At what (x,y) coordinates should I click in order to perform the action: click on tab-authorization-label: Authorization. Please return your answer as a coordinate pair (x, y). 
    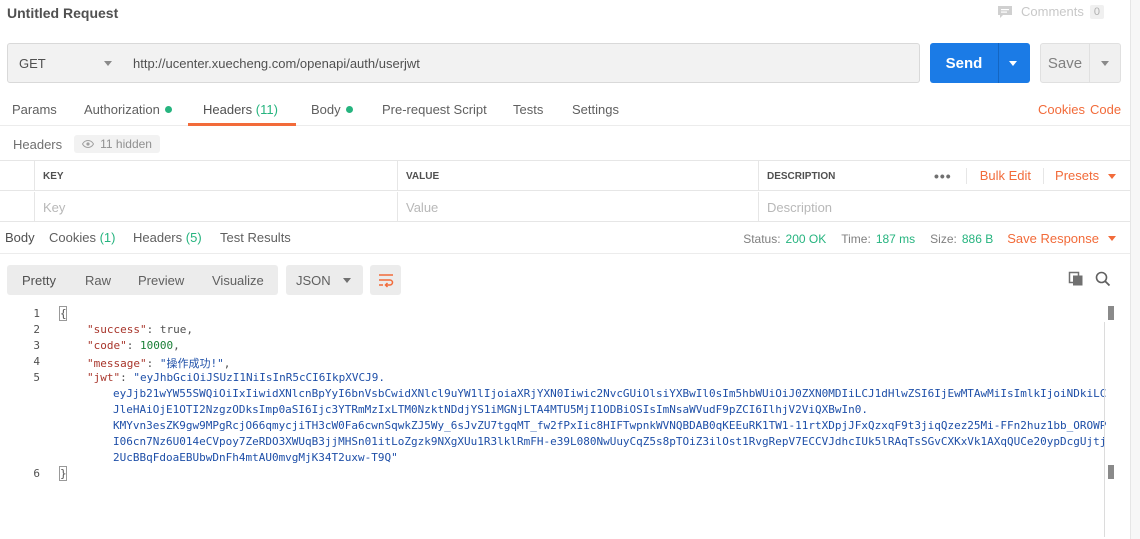
    Looking at the image, I should click on (122, 109).